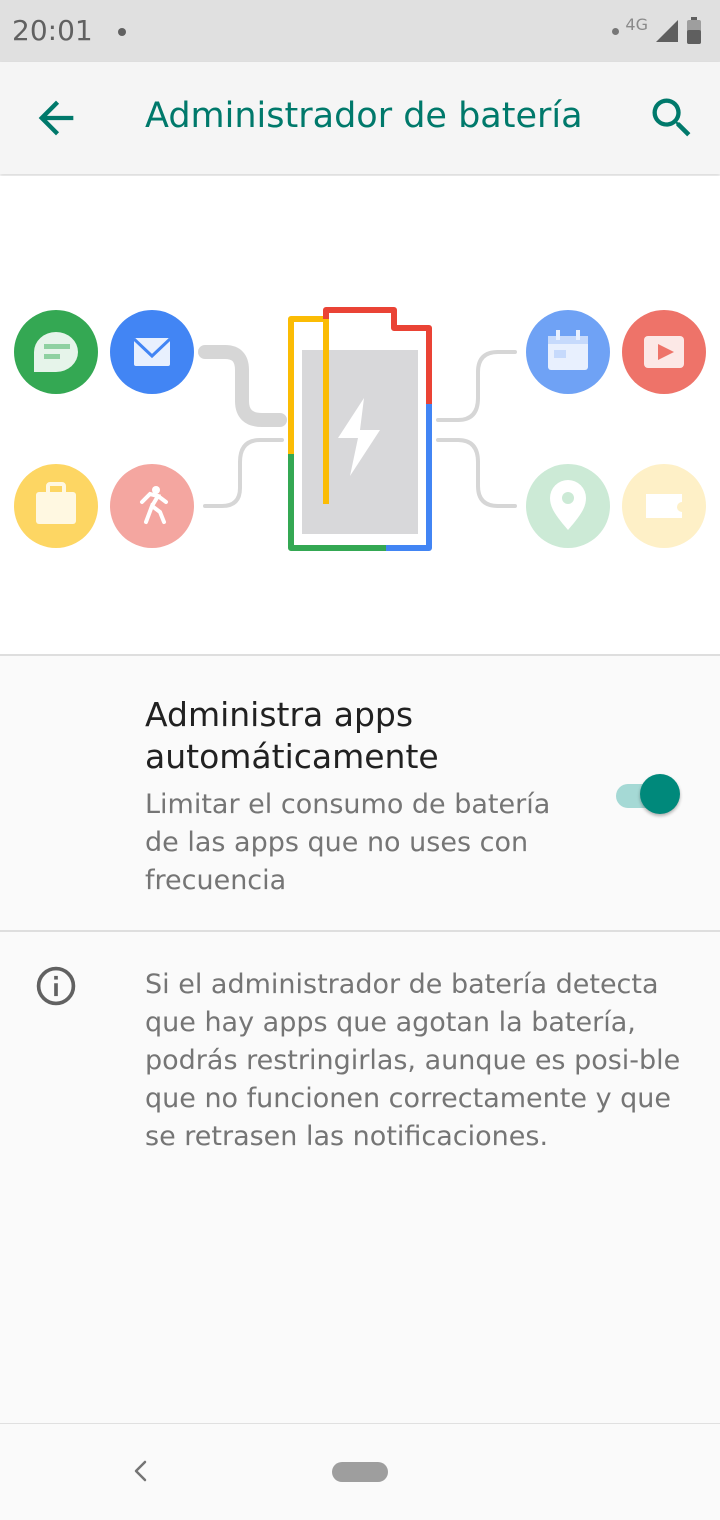  I want to click on status-time: 20:01, so click(52, 30).